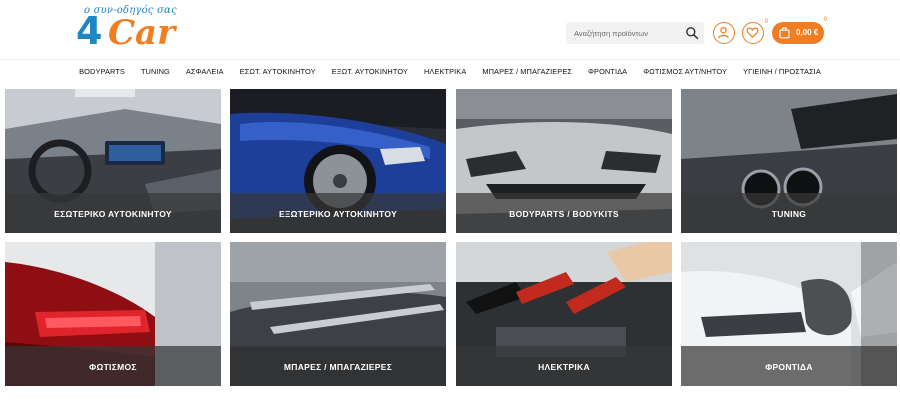  What do you see at coordinates (205, 72) in the screenshot?
I see `nav-item-safety: ΑΣΦΑΛΕΙΑ` at bounding box center [205, 72].